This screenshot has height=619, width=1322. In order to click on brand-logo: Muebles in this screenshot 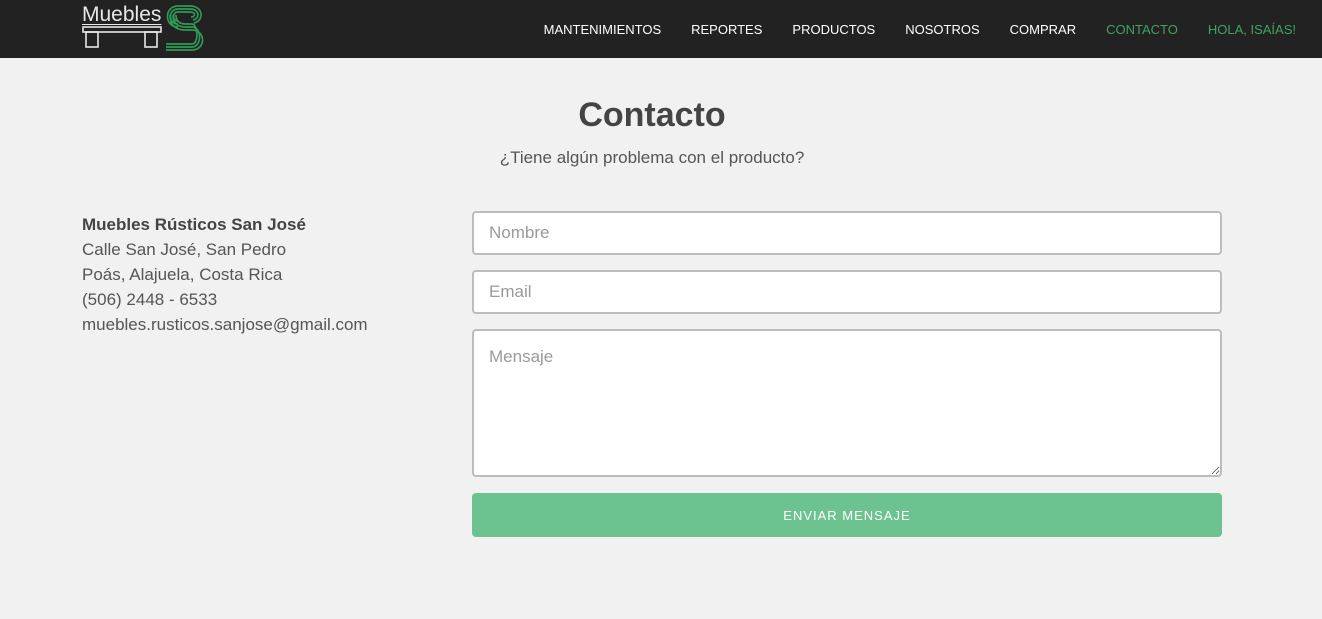, I will do `click(144, 28)`.